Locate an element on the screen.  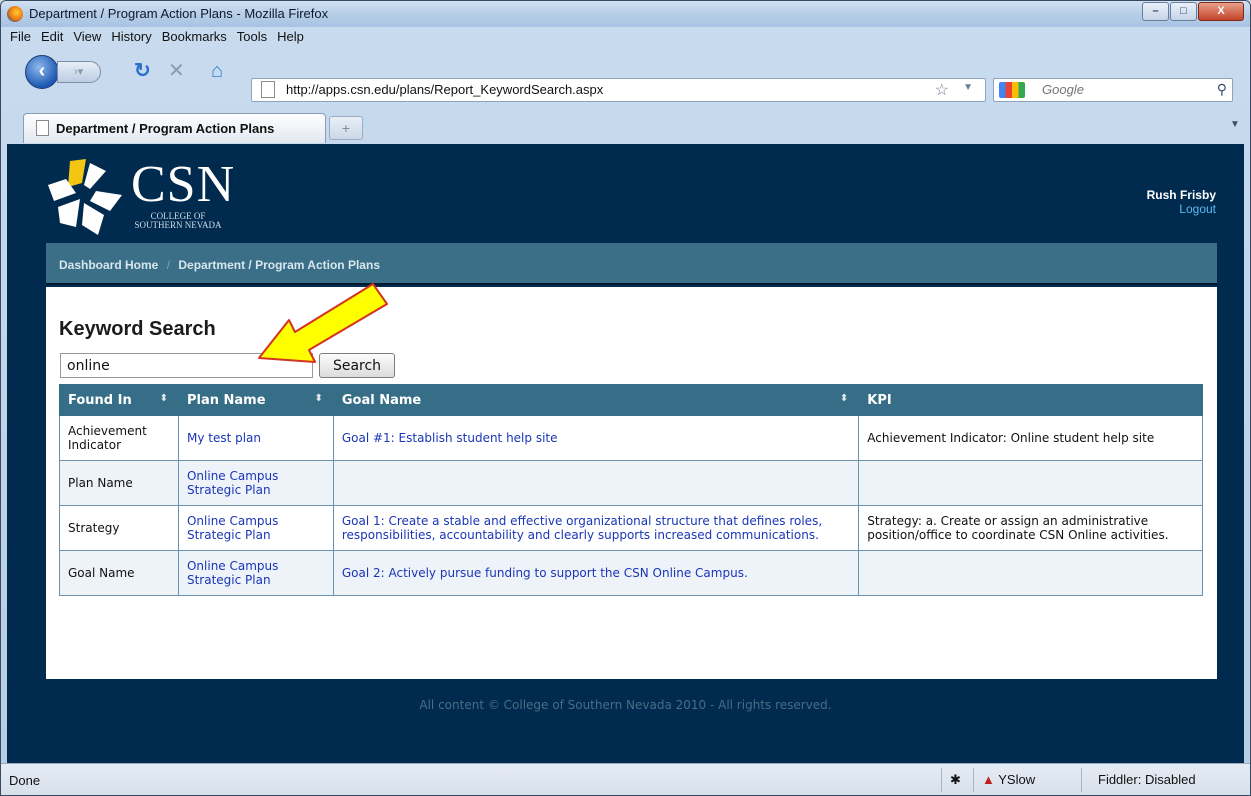
maximize-button: □ is located at coordinates (1183, 11).